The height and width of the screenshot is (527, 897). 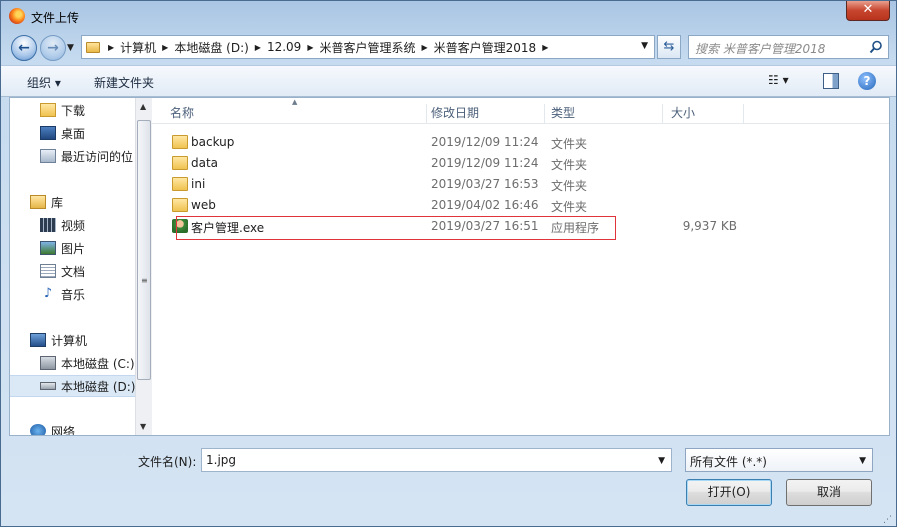 What do you see at coordinates (729, 492) in the screenshot?
I see `open-button: 打开(O)` at bounding box center [729, 492].